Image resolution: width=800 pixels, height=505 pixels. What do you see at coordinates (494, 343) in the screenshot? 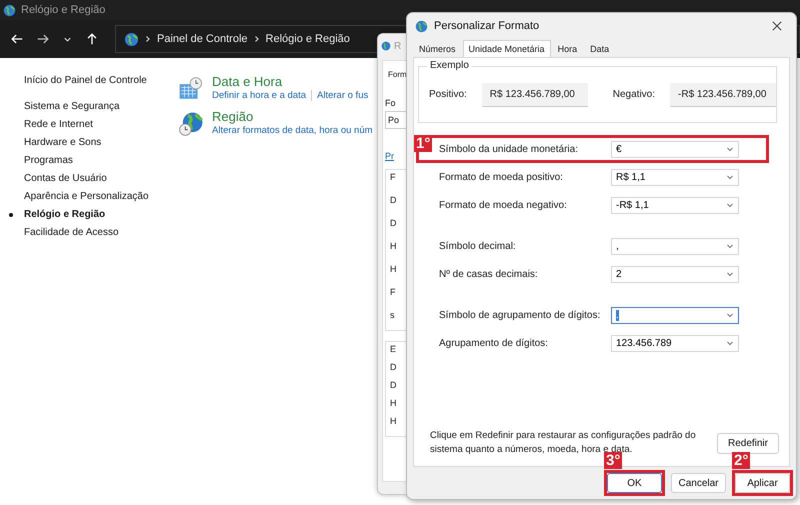
I see `field-label: Agrupamento de dígitos:` at bounding box center [494, 343].